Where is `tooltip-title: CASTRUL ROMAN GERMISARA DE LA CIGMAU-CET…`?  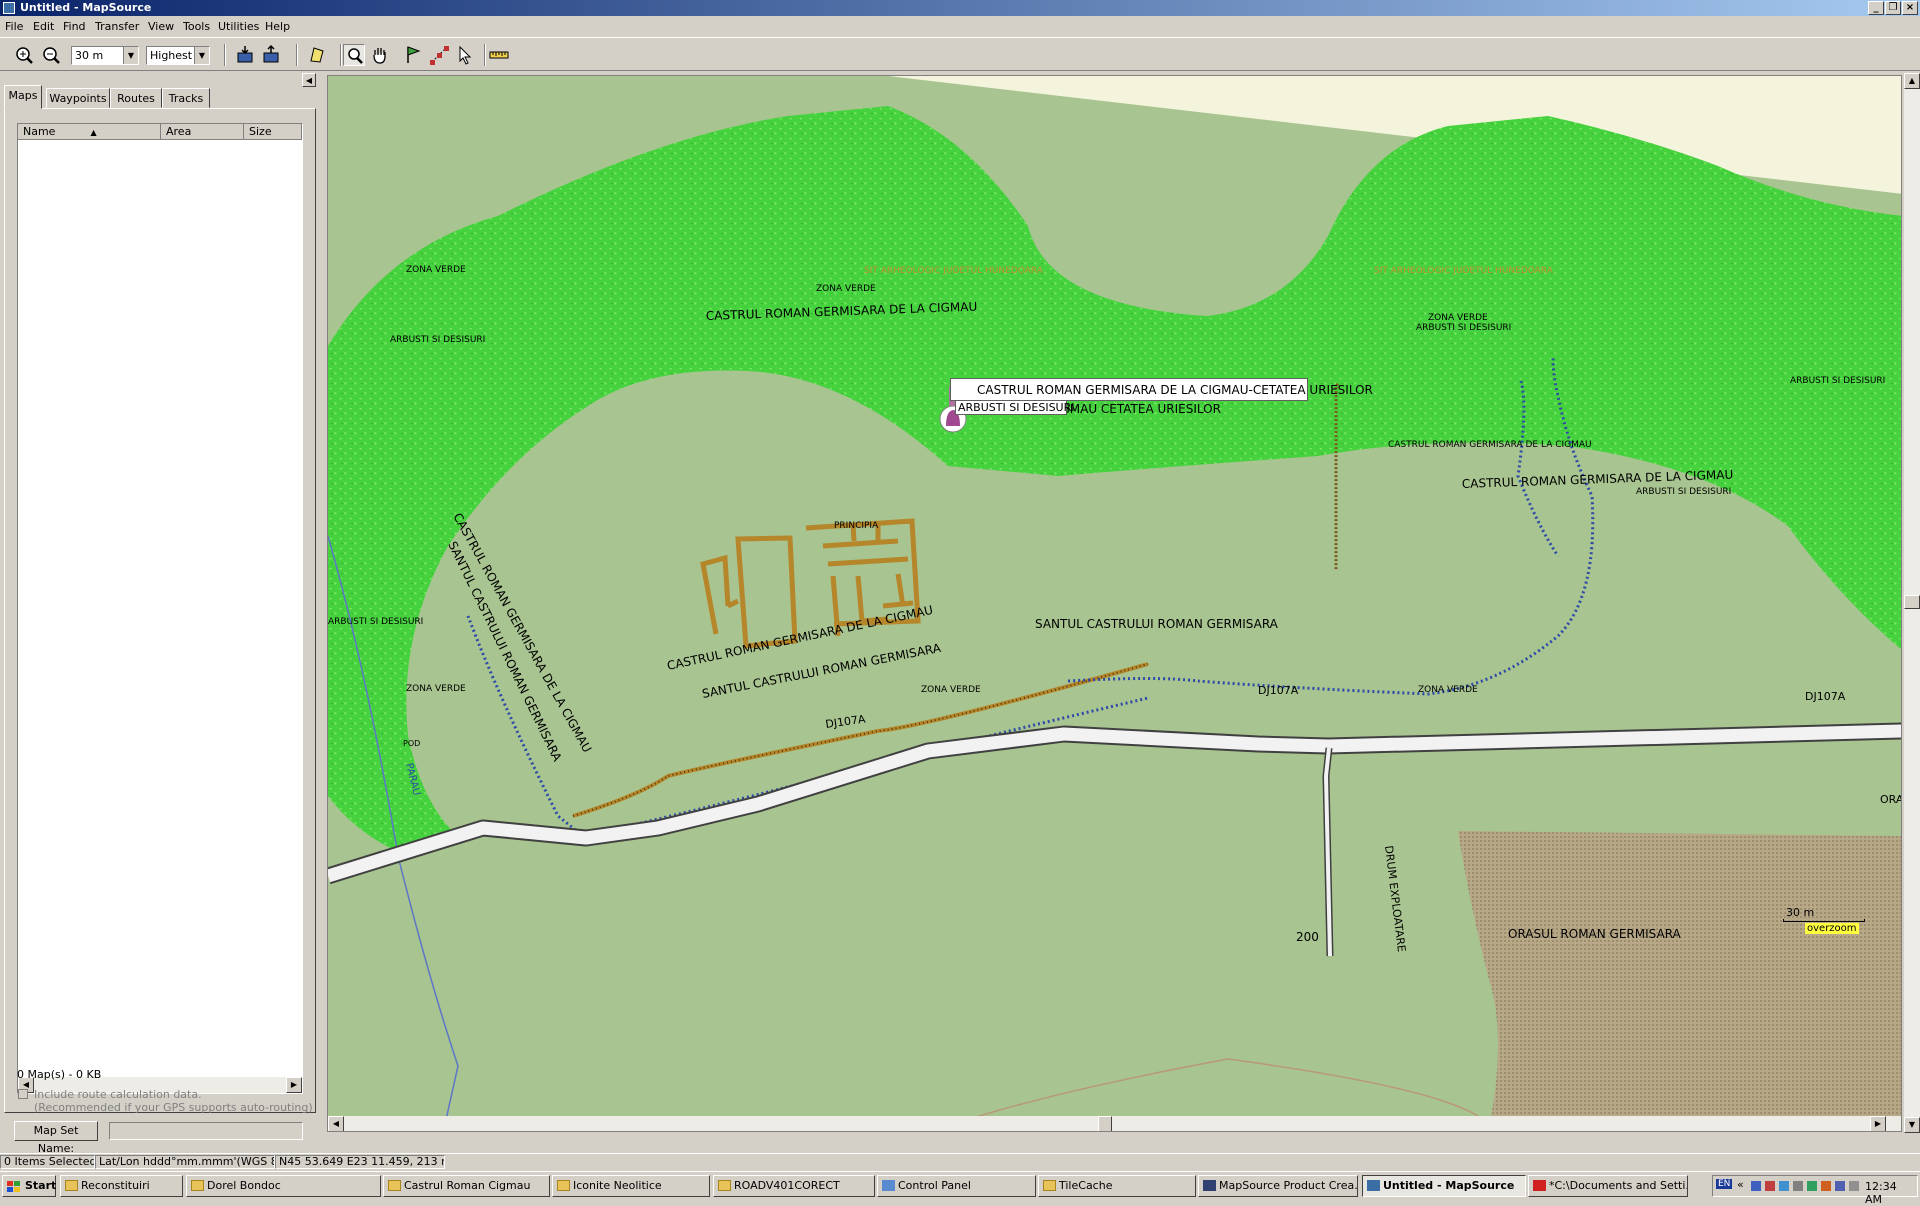
tooltip-title: CASTRUL ROMAN GERMISARA DE LA CIGMAU-CET… is located at coordinates (1175, 390).